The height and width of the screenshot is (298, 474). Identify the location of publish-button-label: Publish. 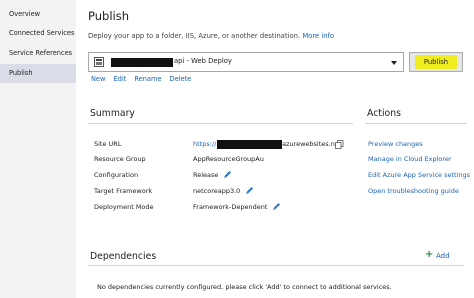
(436, 62).